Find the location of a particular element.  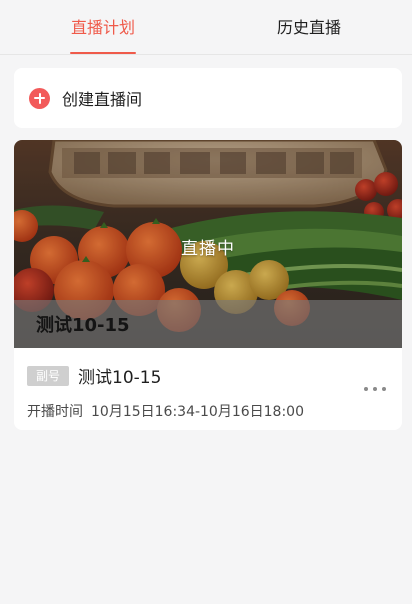

tab-live-history: 历史直播 is located at coordinates (309, 27).